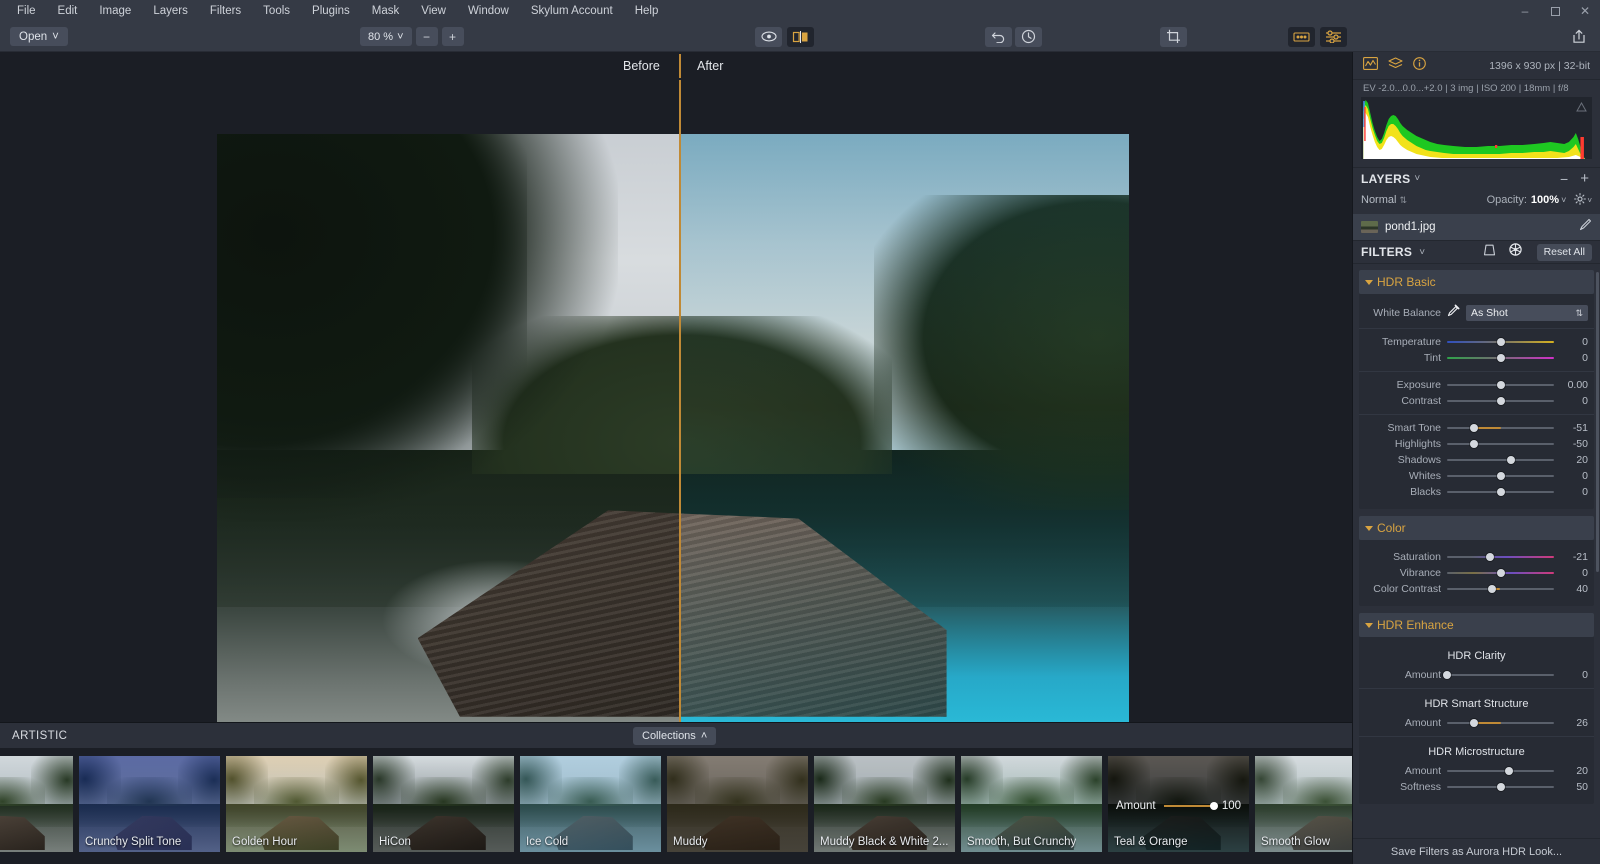 This screenshot has height=864, width=1600. I want to click on preview-eye-button, so click(768, 36).